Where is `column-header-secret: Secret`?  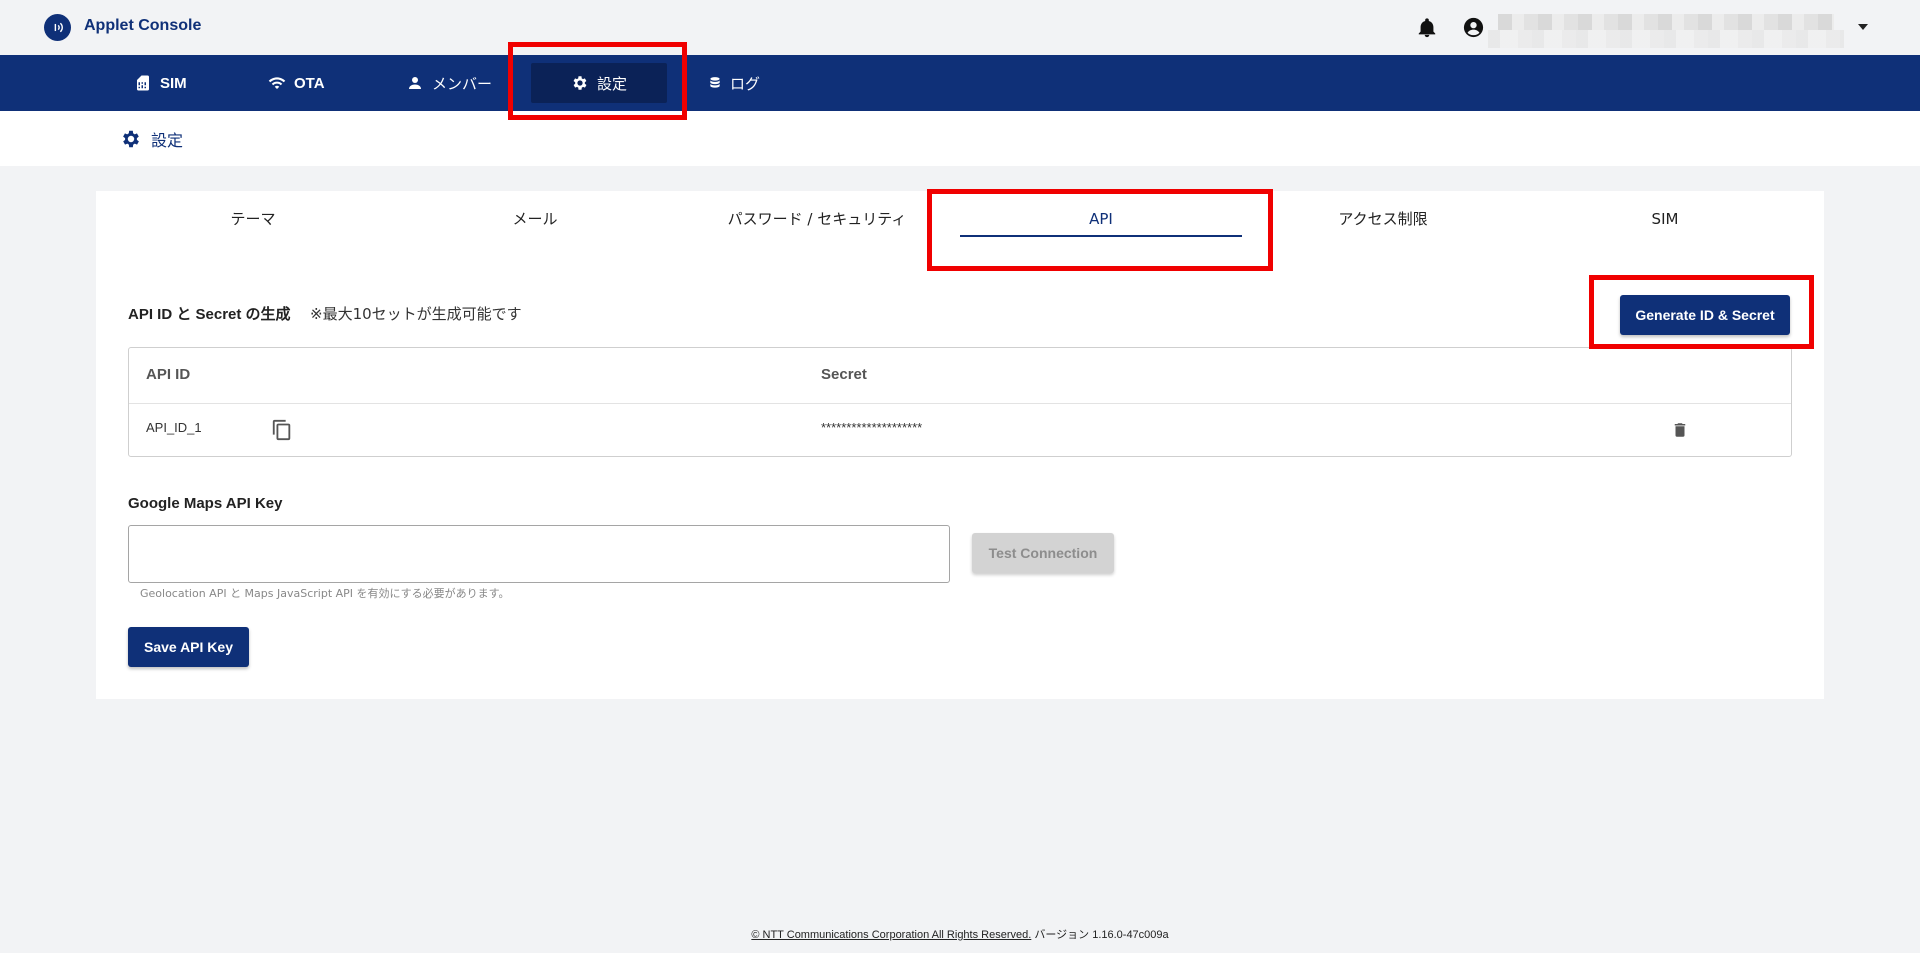
column-header-secret: Secret is located at coordinates (844, 374).